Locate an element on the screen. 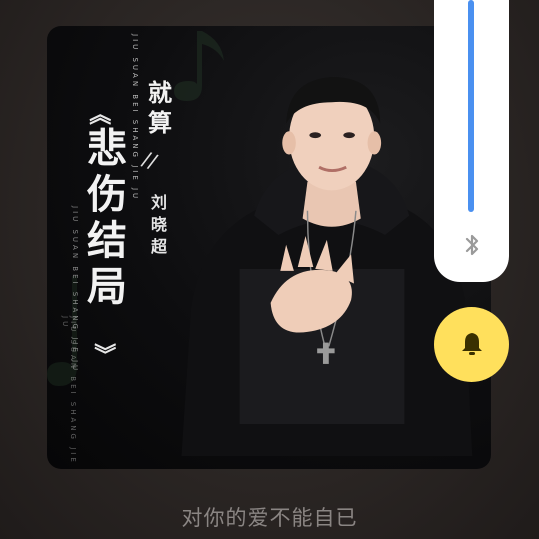 The image size is (539, 539). ringer-mode-button is located at coordinates (471, 344).